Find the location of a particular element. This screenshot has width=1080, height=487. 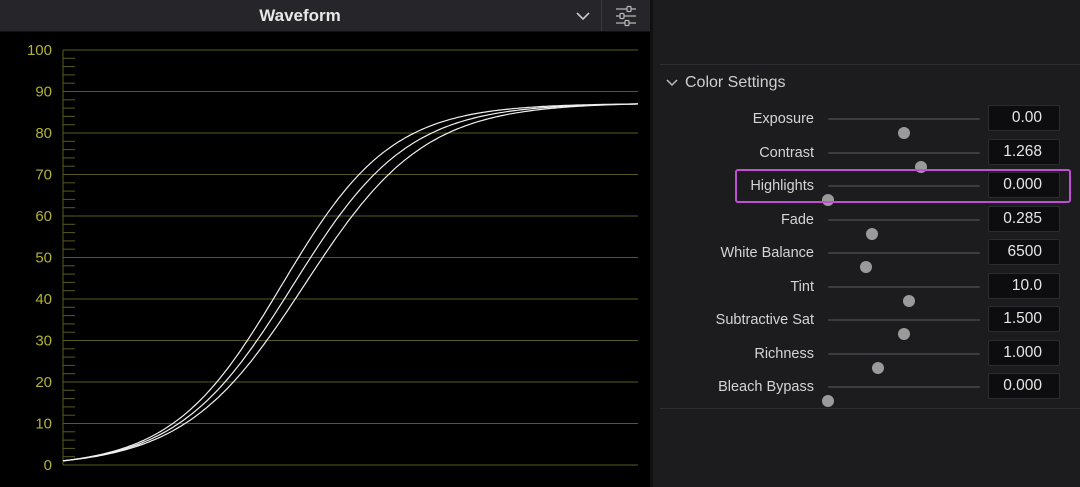

setting-row-richness: Richness 1.000 is located at coordinates (871, 356).